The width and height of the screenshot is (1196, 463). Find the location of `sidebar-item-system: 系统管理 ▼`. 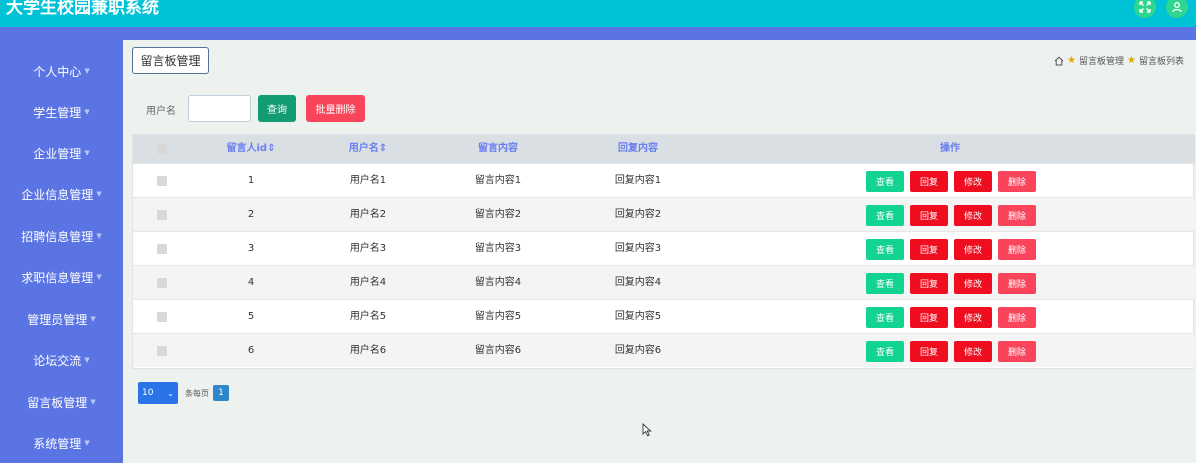

sidebar-item-system: 系统管理 ▼ is located at coordinates (61, 443).